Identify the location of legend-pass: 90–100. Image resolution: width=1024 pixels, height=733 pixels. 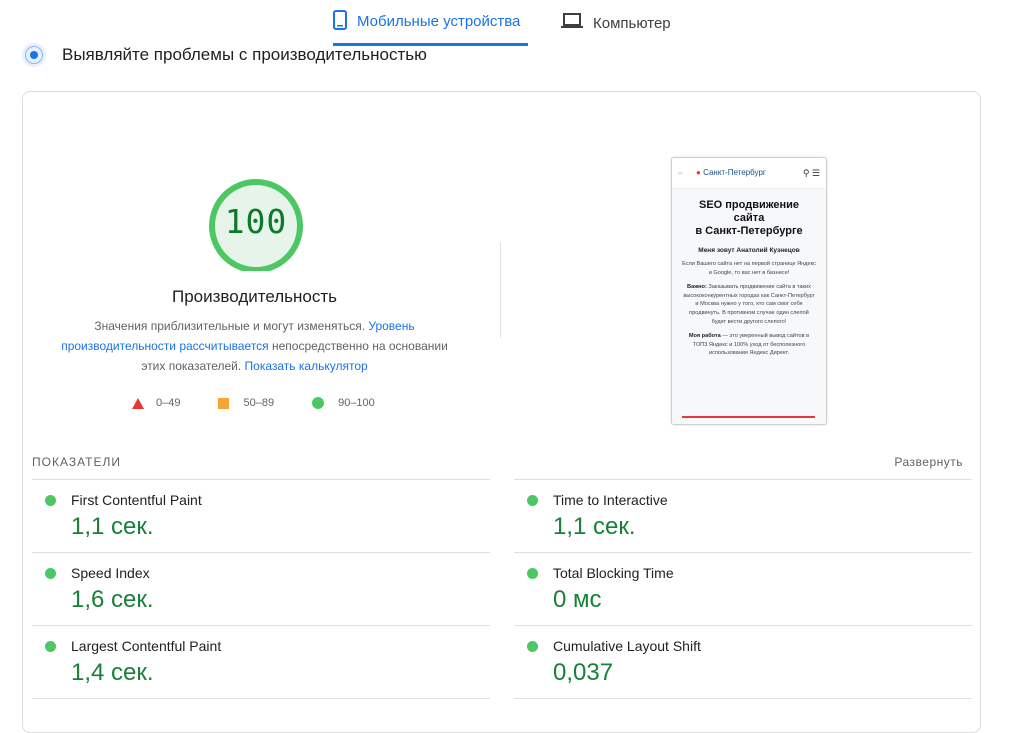
(343, 403).